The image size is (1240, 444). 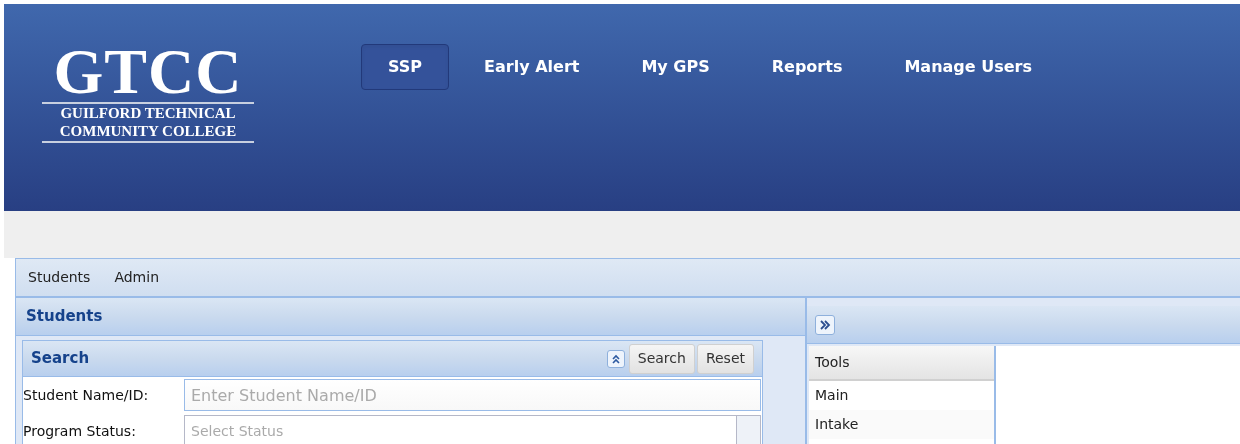 What do you see at coordinates (405, 67) in the screenshot?
I see `nav-tab: SSP` at bounding box center [405, 67].